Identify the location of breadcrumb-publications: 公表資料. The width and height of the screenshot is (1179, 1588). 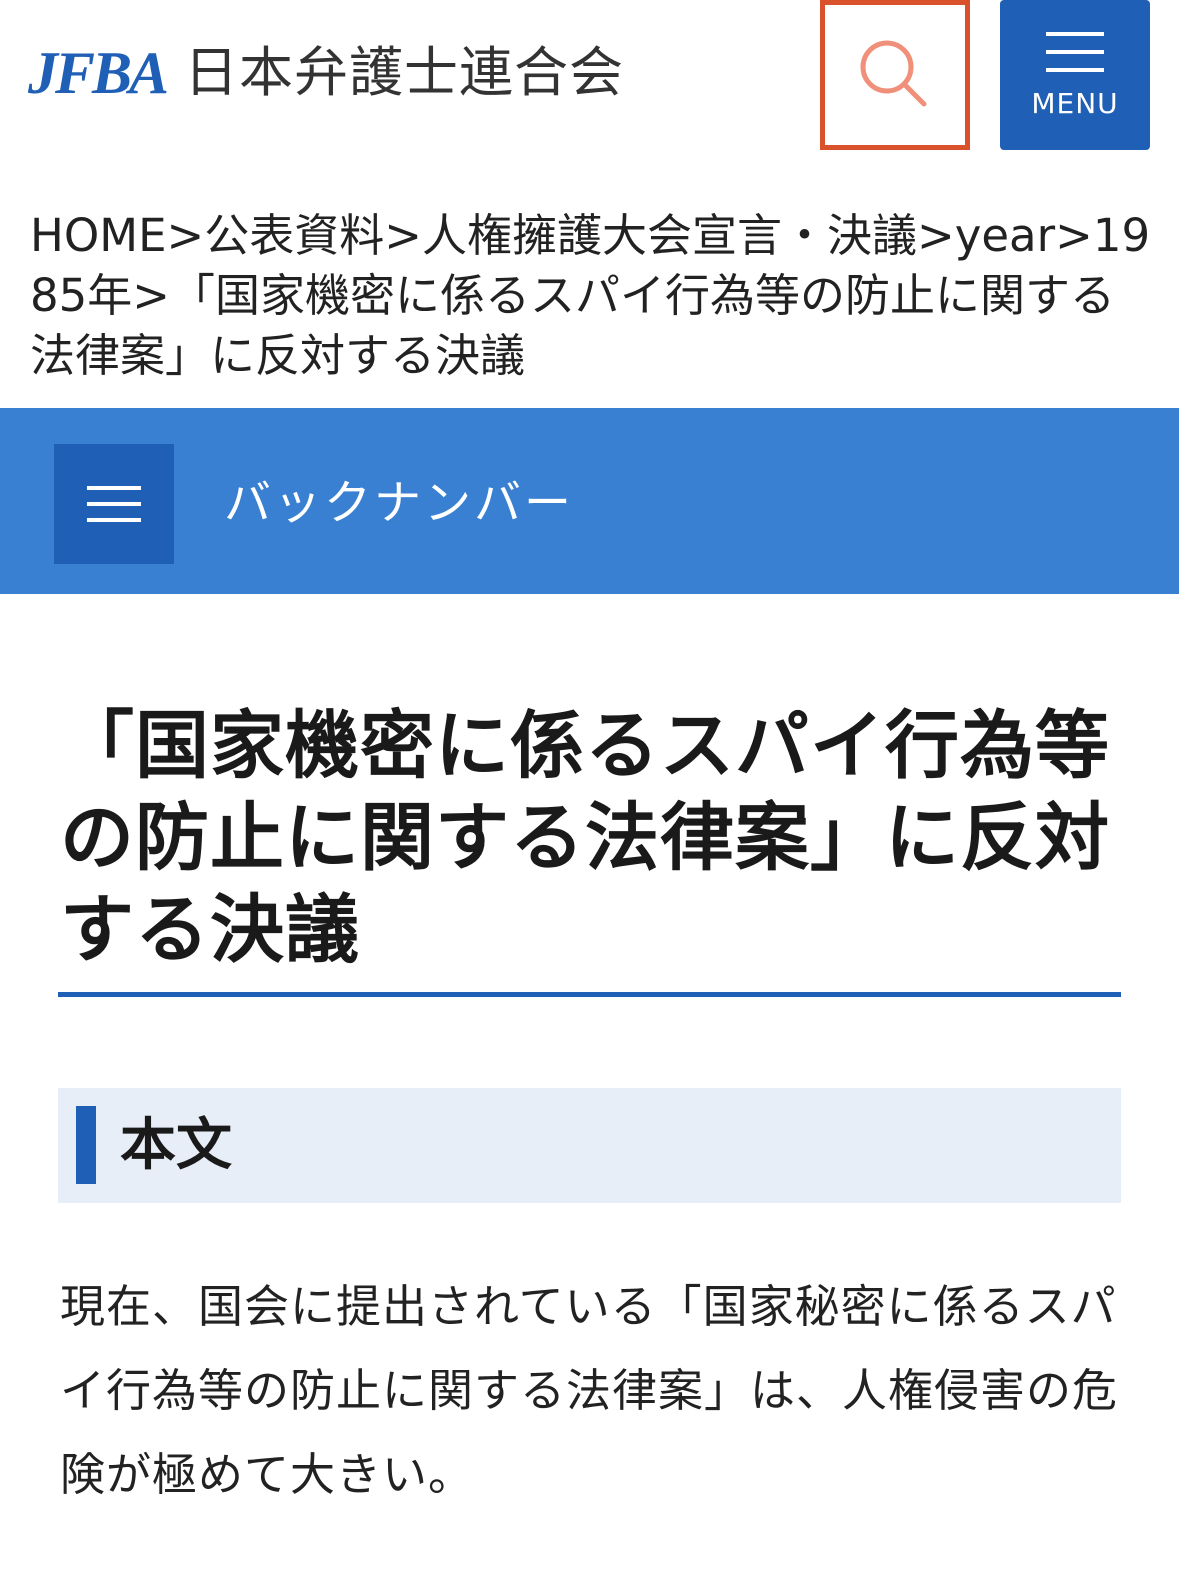
(294, 235).